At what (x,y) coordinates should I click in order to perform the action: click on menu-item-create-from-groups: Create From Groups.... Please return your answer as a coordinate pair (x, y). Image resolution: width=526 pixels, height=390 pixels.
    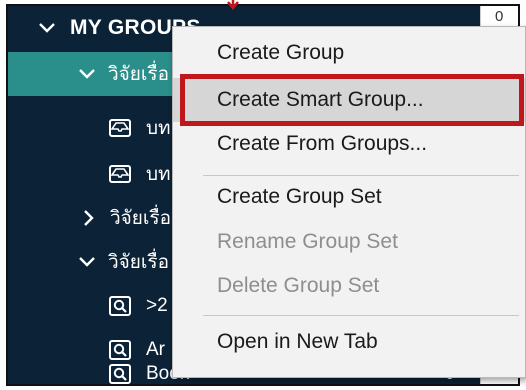
    Looking at the image, I should click on (349, 144).